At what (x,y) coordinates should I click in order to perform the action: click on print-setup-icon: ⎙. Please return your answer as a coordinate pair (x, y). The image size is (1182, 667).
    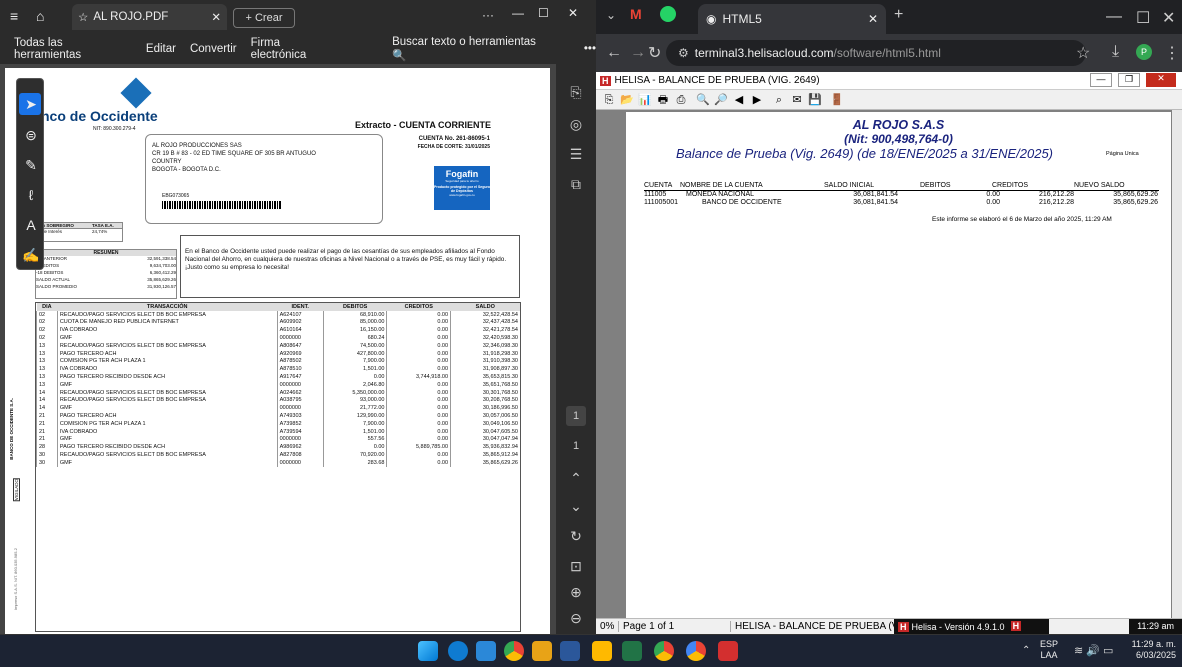
    Looking at the image, I should click on (681, 100).